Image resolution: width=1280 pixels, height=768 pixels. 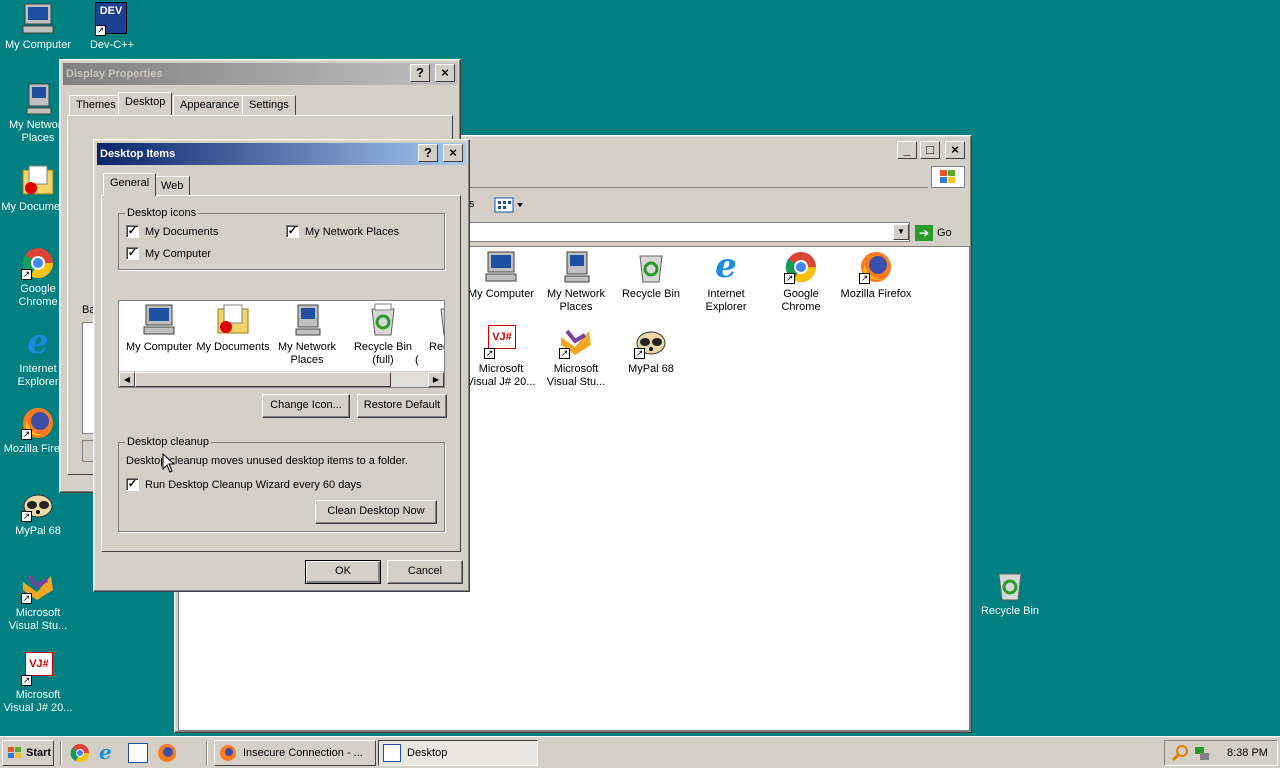 What do you see at coordinates (429, 353) in the screenshot?
I see `preview-item-label: Rec (` at bounding box center [429, 353].